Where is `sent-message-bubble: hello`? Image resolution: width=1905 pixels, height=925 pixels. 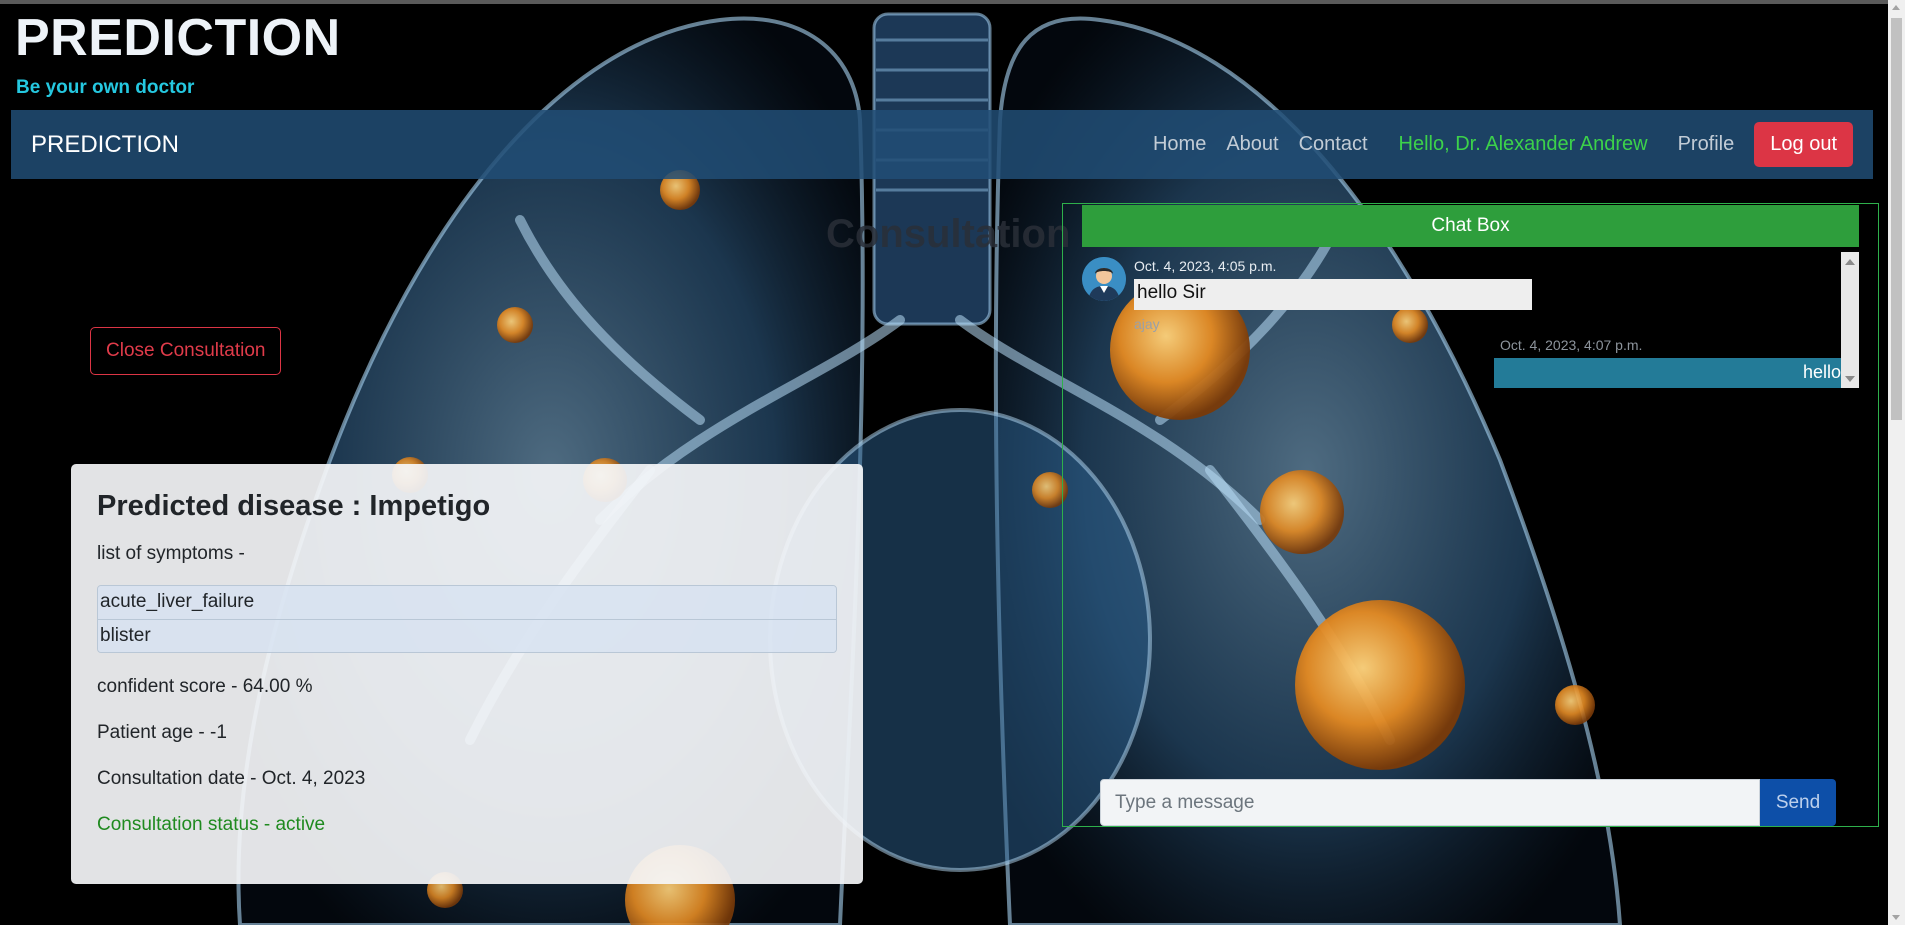 sent-message-bubble: hello is located at coordinates (1667, 373).